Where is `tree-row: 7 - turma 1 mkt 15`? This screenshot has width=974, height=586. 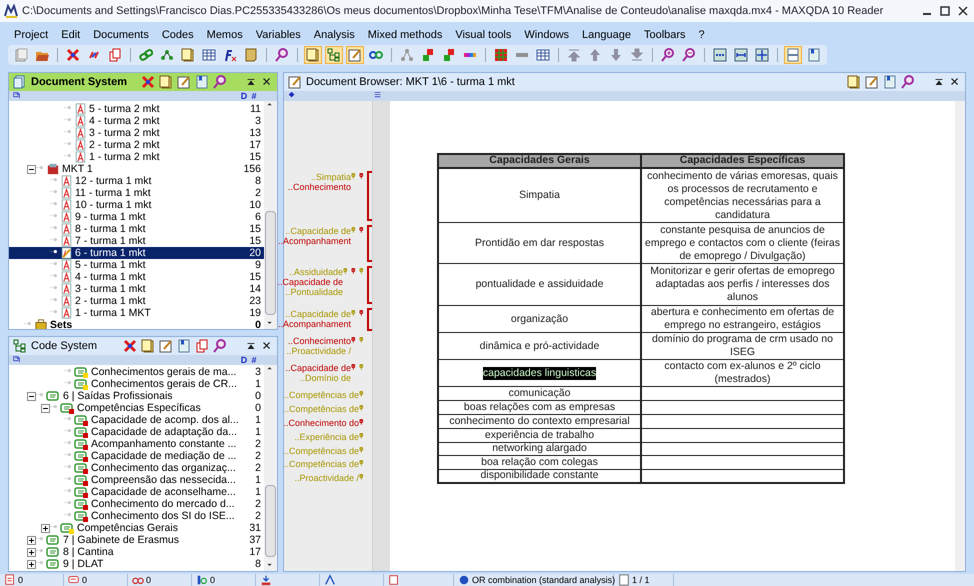 tree-row: 7 - turma 1 mkt 15 is located at coordinates (136, 241).